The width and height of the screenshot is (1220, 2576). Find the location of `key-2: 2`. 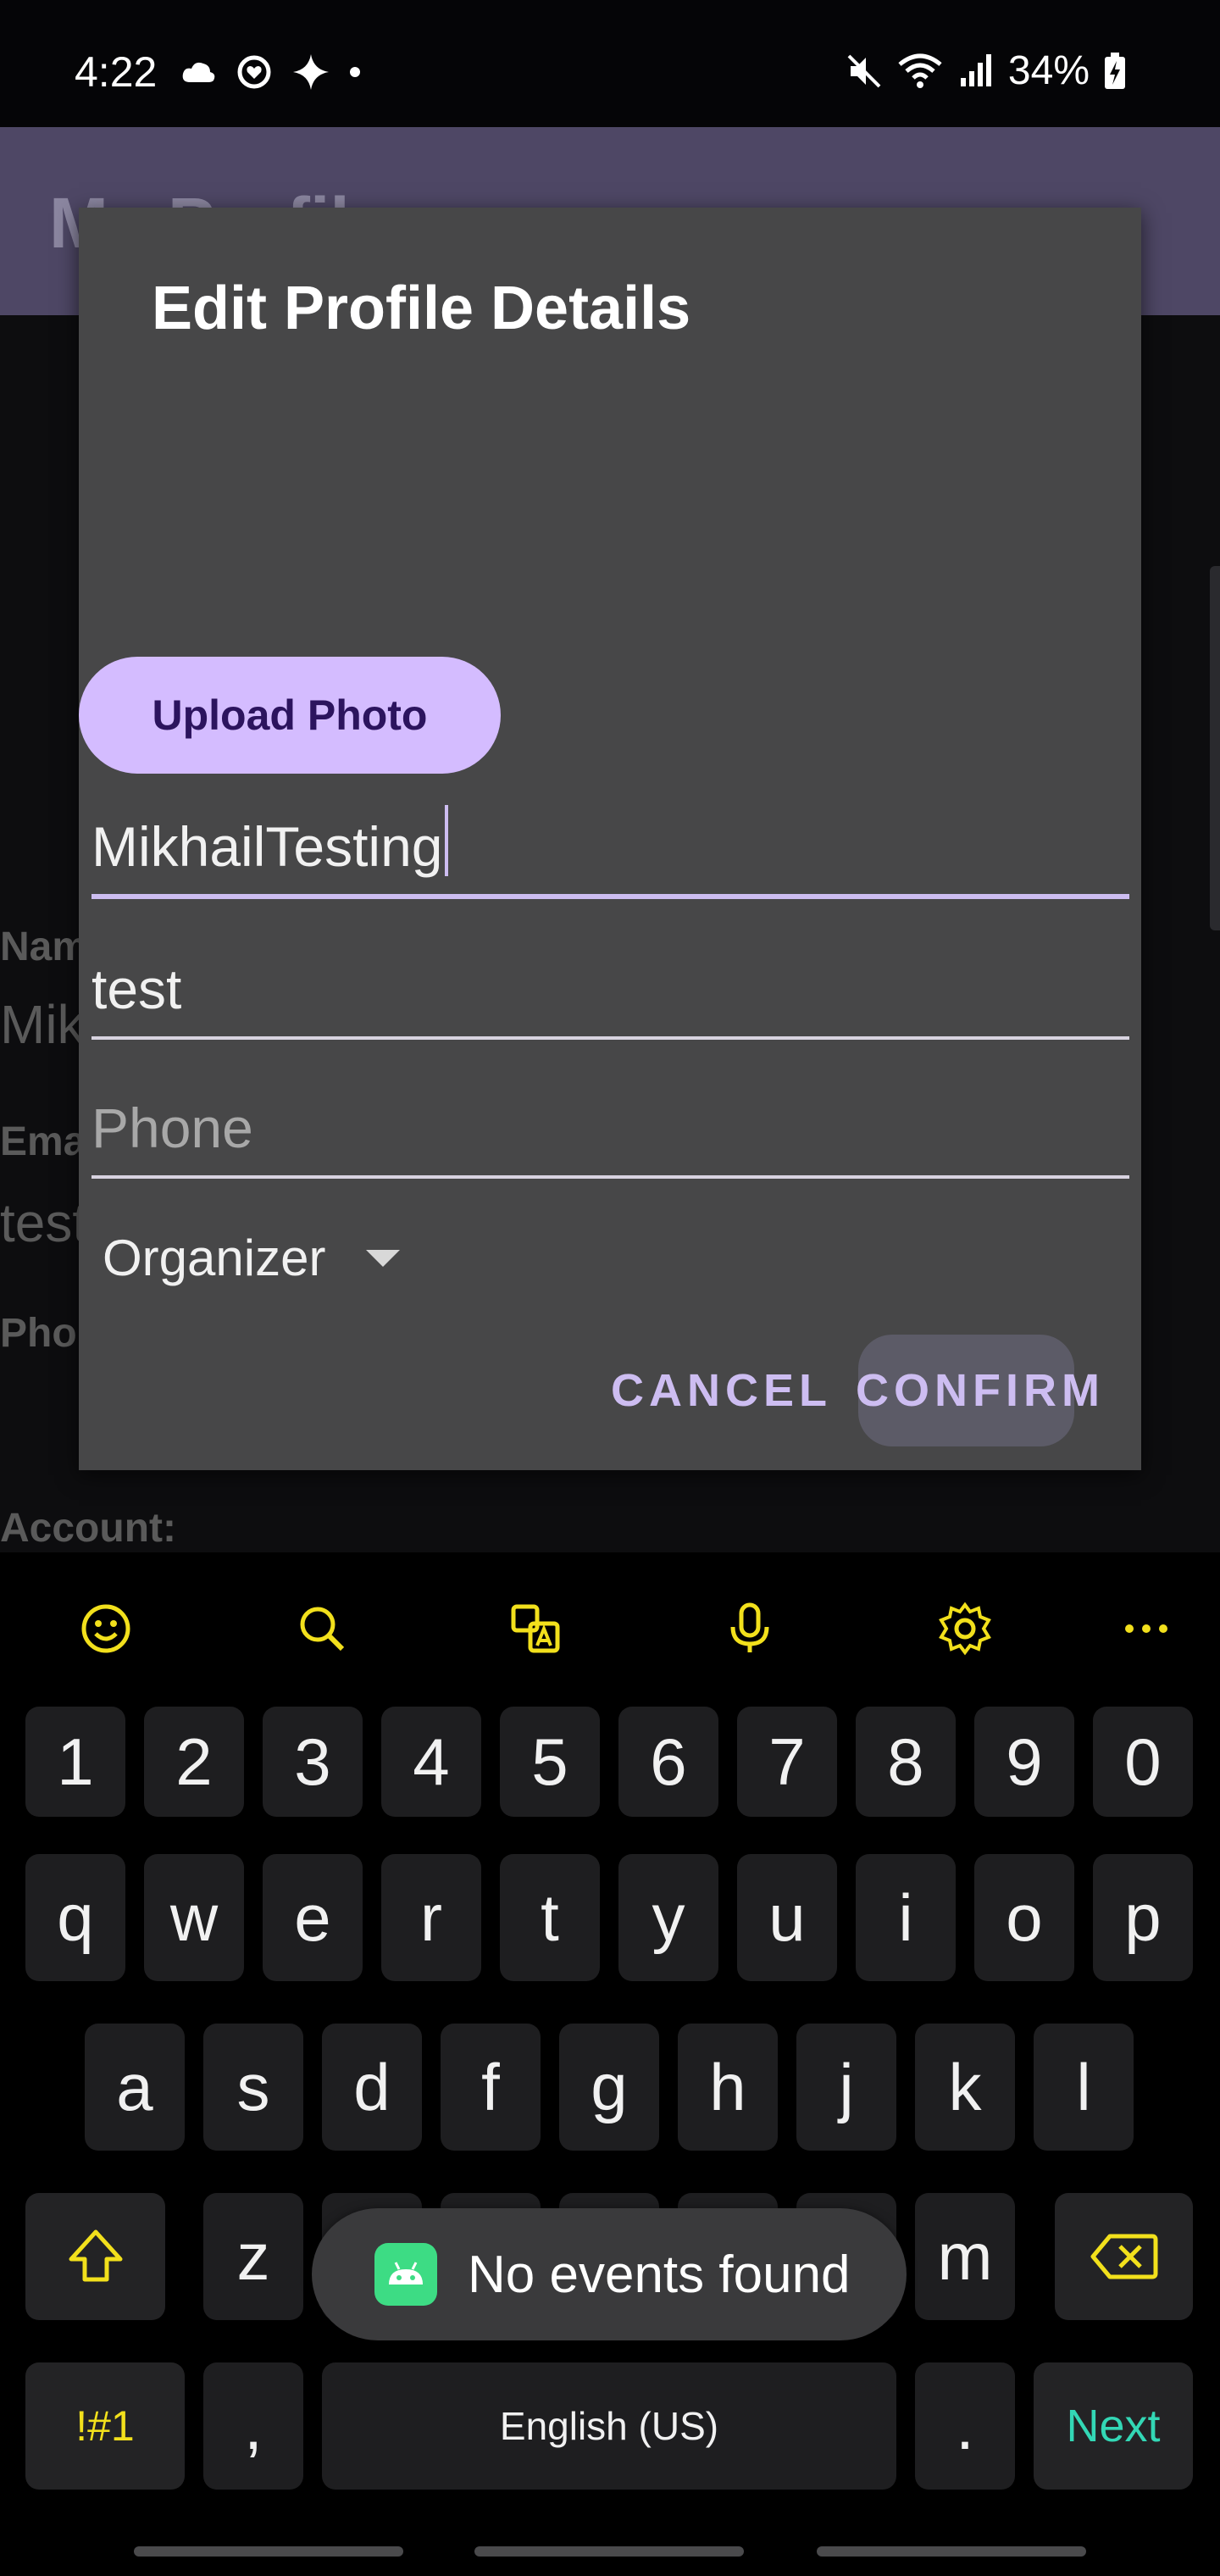

key-2: 2 is located at coordinates (194, 1762).